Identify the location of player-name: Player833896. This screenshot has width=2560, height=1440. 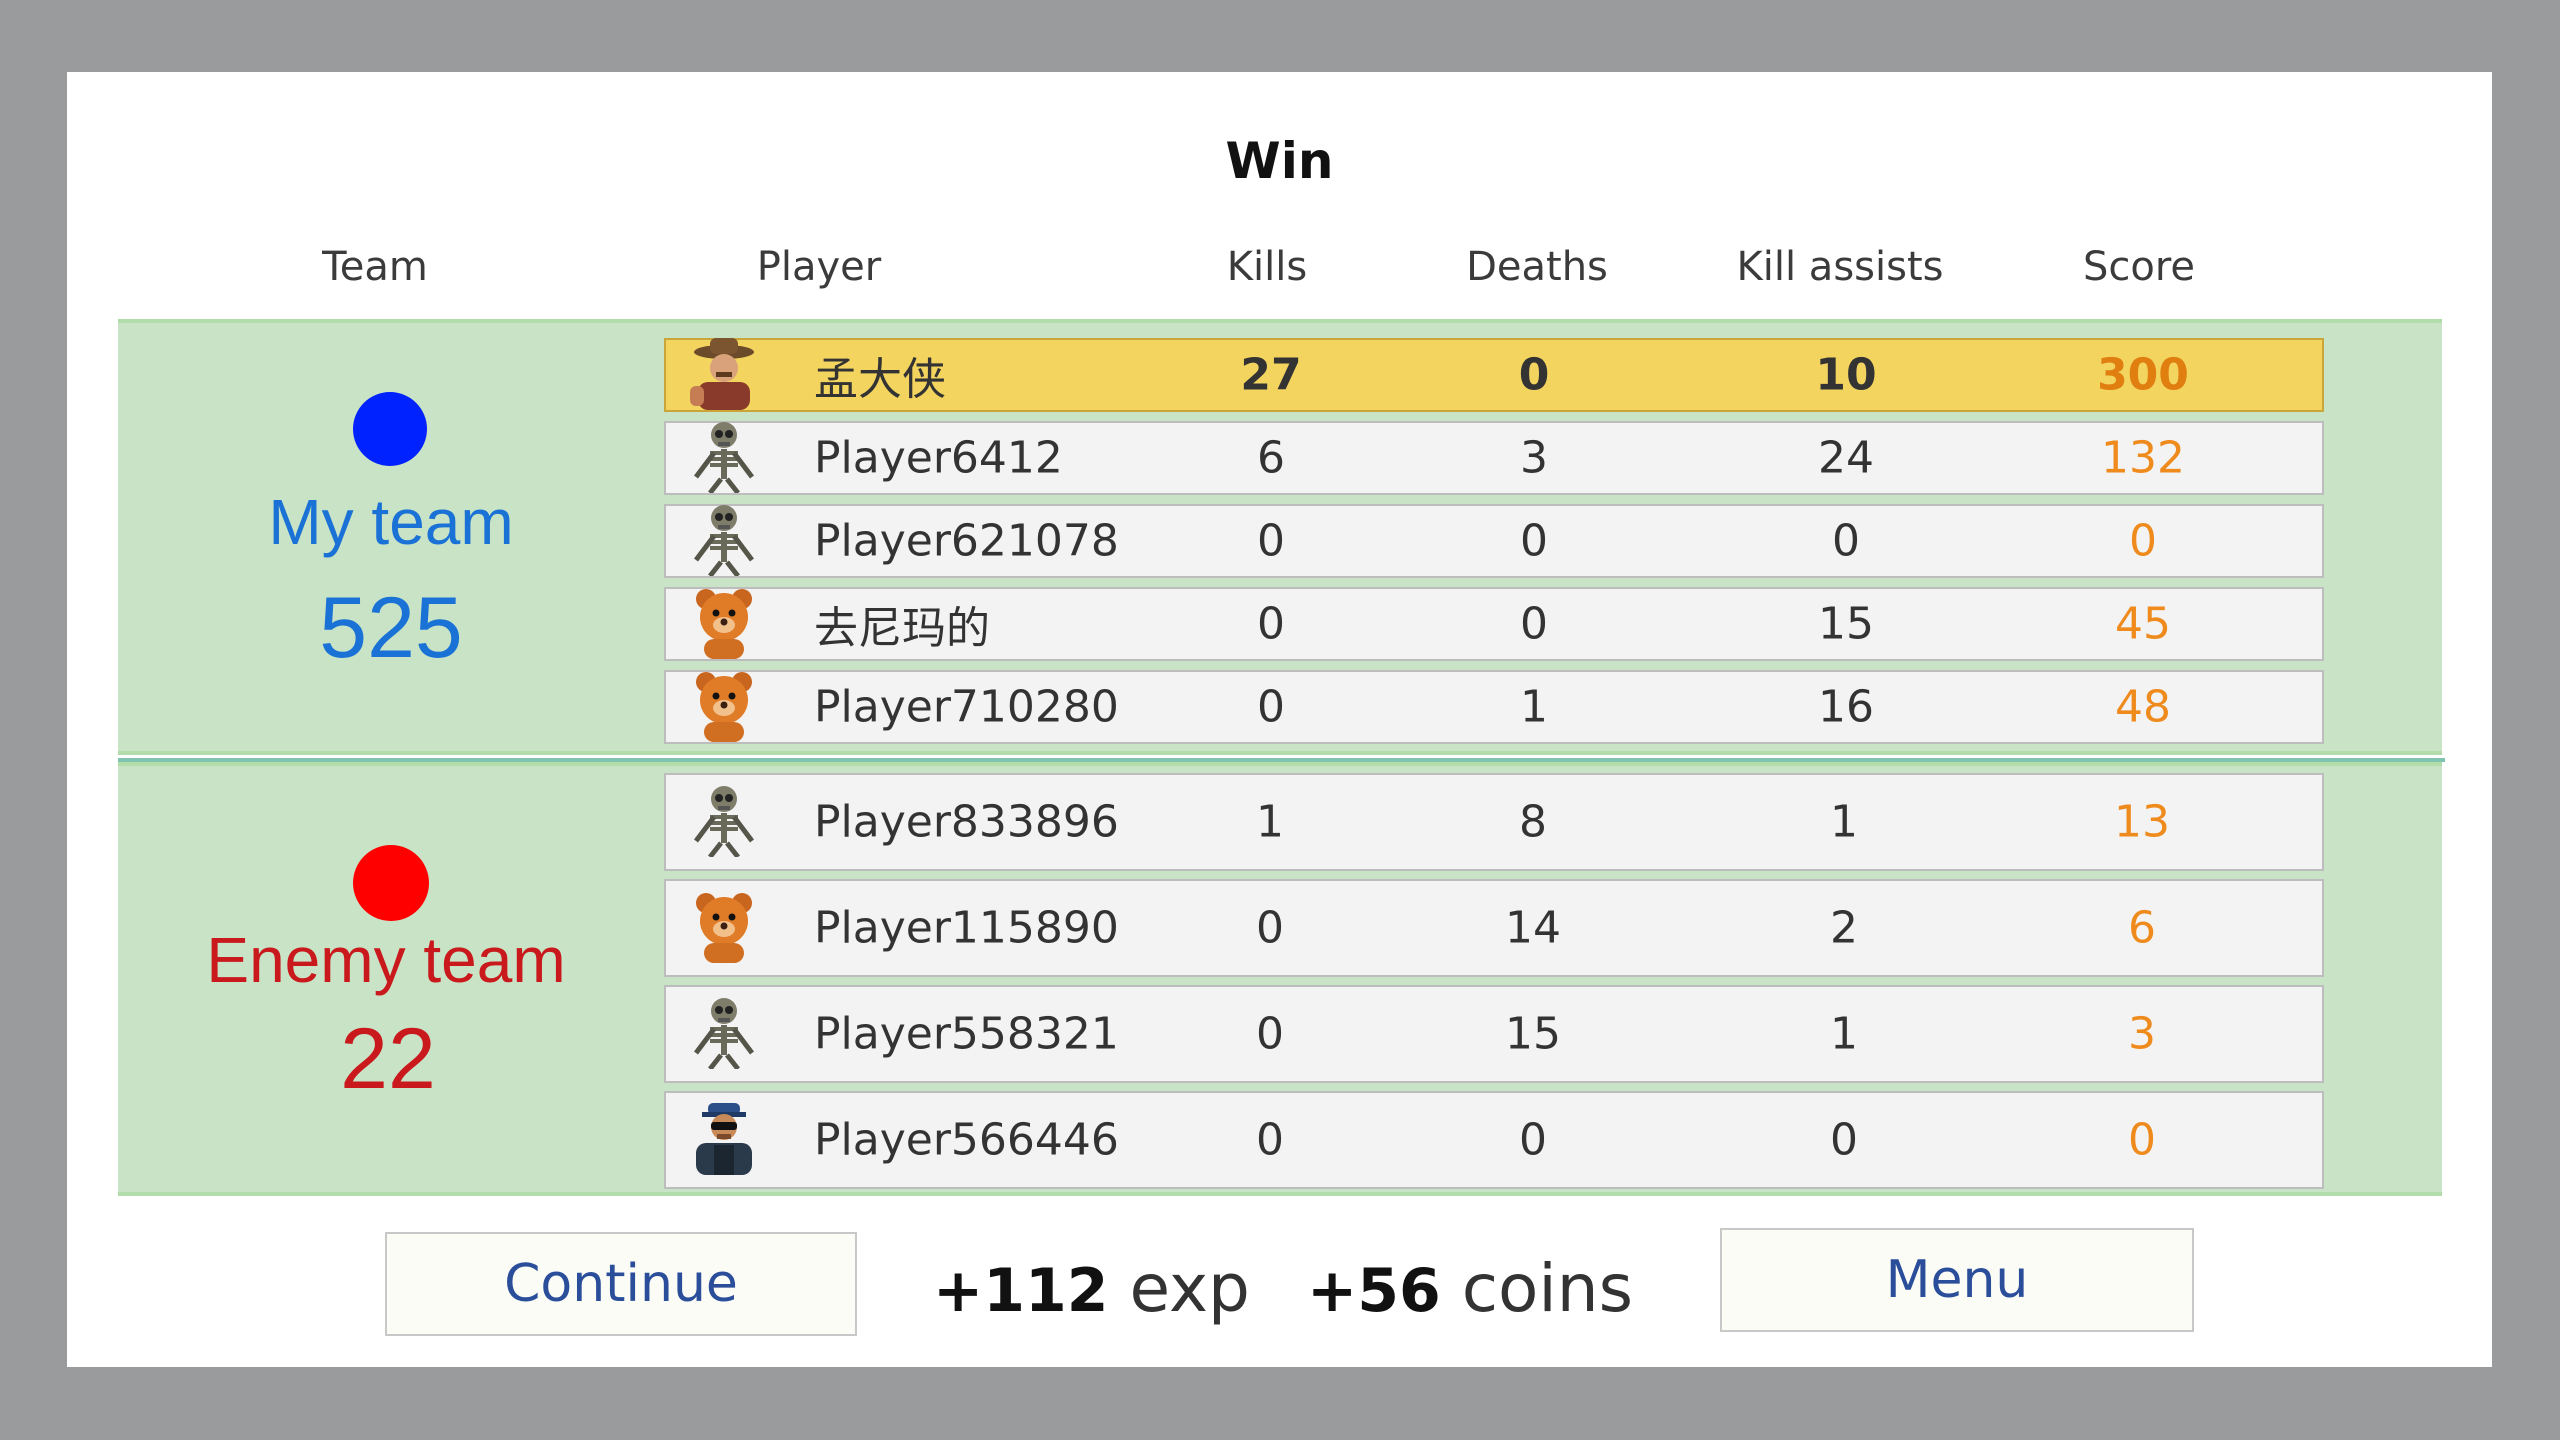
(966, 822).